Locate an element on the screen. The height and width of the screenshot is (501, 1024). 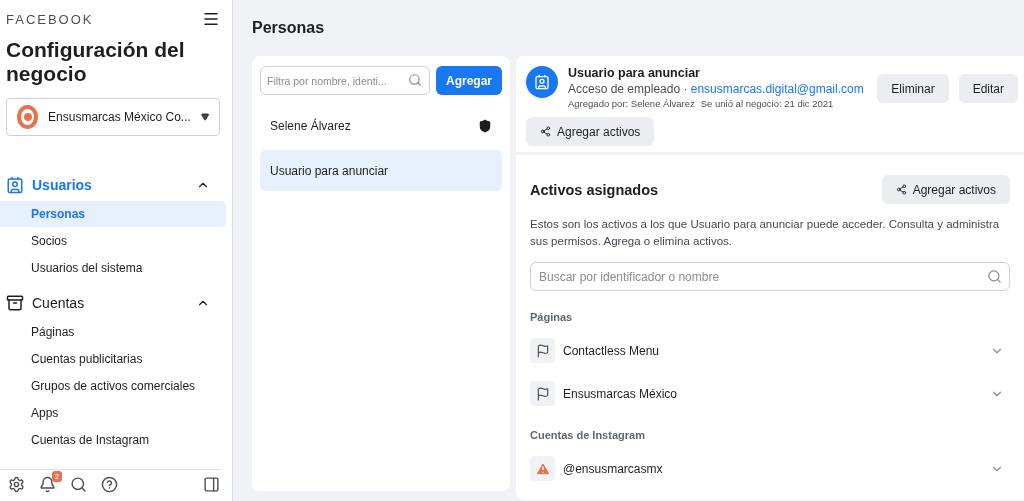
group-heading: Páginas is located at coordinates (552, 317).